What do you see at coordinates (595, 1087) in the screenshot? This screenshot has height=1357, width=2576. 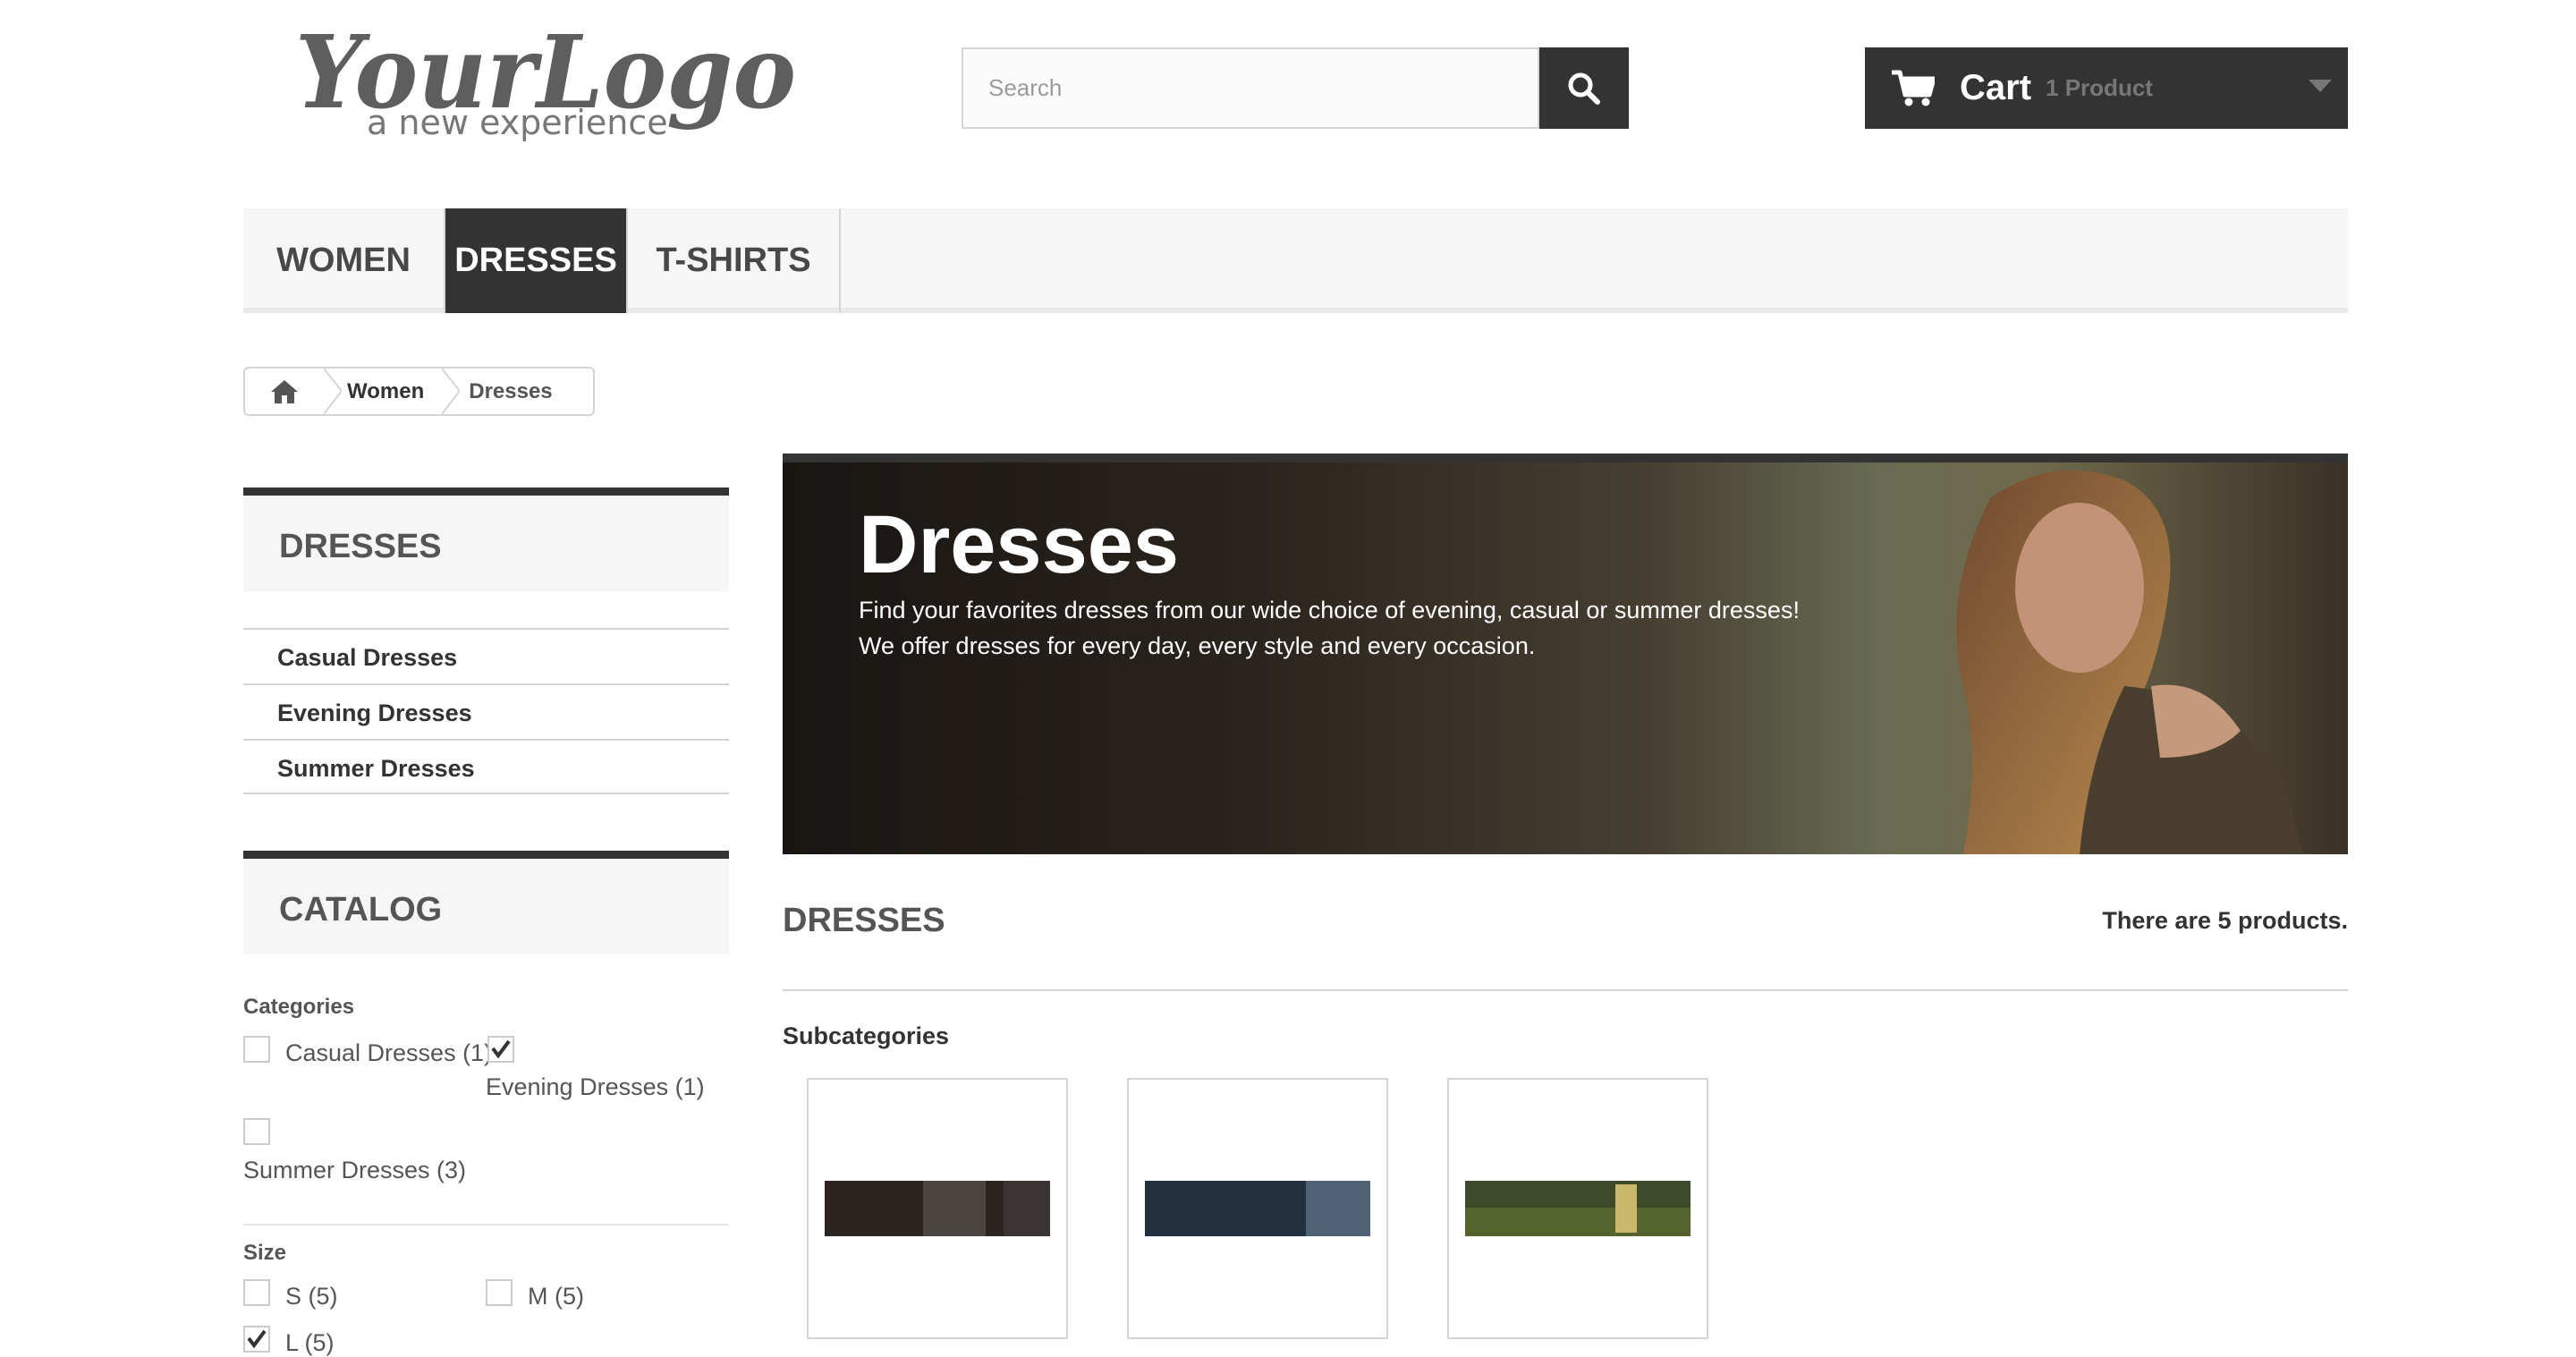 I see `filter-label-evening-dresses: Evening Dresses (1)` at bounding box center [595, 1087].